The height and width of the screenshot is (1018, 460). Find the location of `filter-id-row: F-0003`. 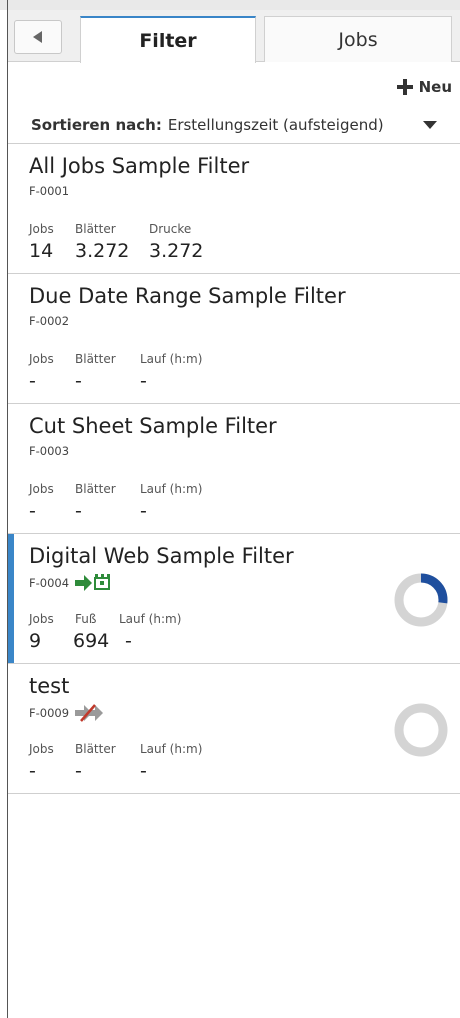

filter-id-row: F-0003 is located at coordinates (49, 451).